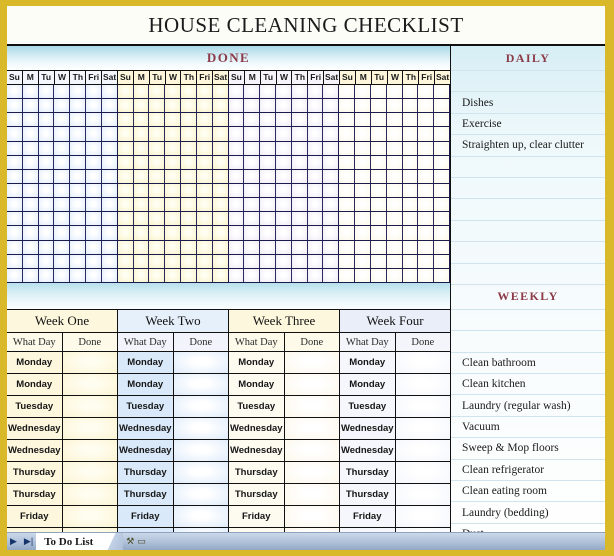 This screenshot has width=614, height=556. Describe the element at coordinates (13, 541) in the screenshot. I see `next-sheet-icon: ▶` at that location.